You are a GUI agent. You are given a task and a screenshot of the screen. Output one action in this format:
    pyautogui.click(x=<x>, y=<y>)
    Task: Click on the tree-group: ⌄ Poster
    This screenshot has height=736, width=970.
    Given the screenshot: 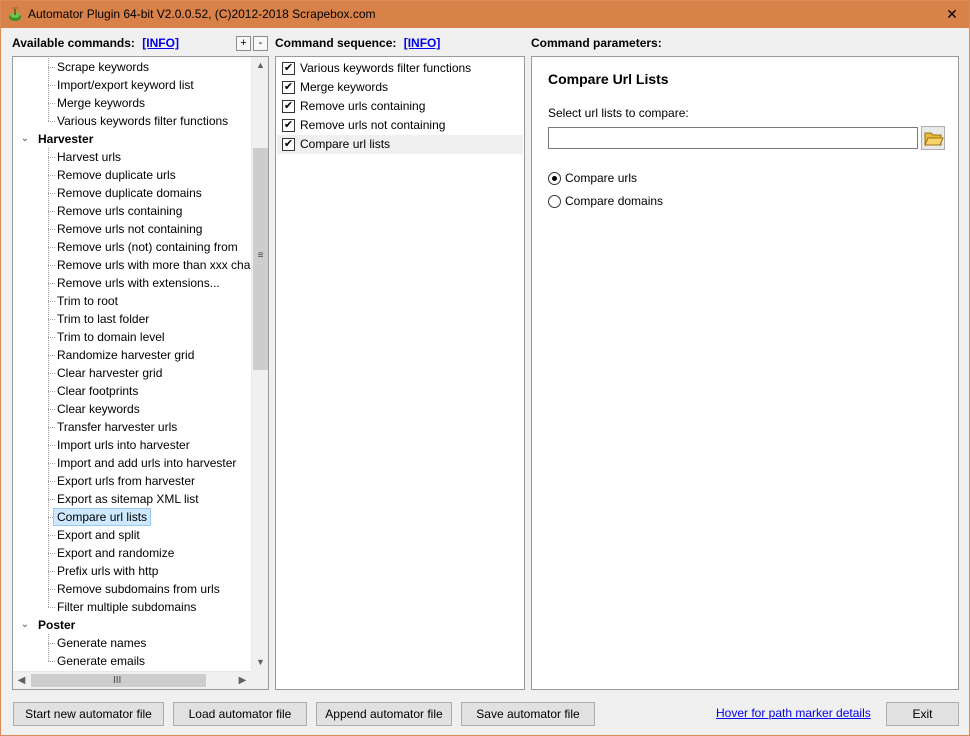 What is the action you would take?
    pyautogui.click(x=132, y=625)
    